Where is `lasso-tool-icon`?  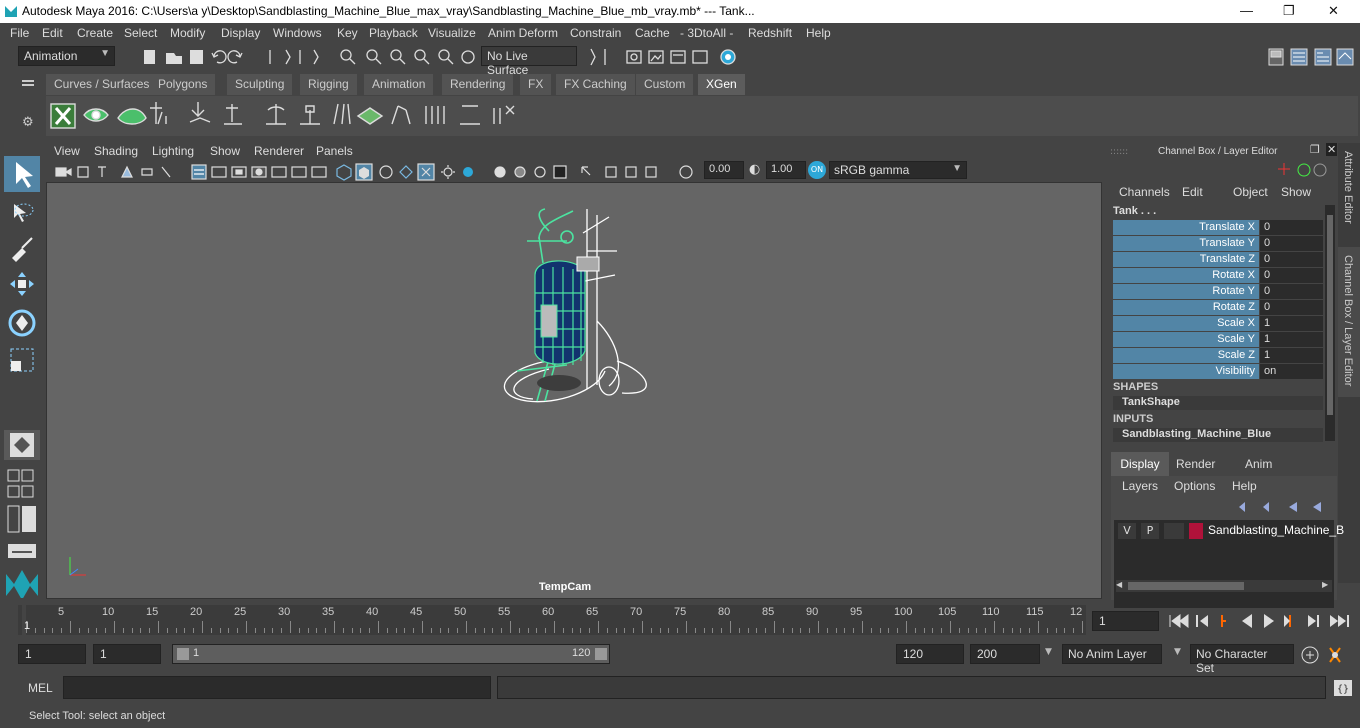
lasso-tool-icon is located at coordinates (22, 214).